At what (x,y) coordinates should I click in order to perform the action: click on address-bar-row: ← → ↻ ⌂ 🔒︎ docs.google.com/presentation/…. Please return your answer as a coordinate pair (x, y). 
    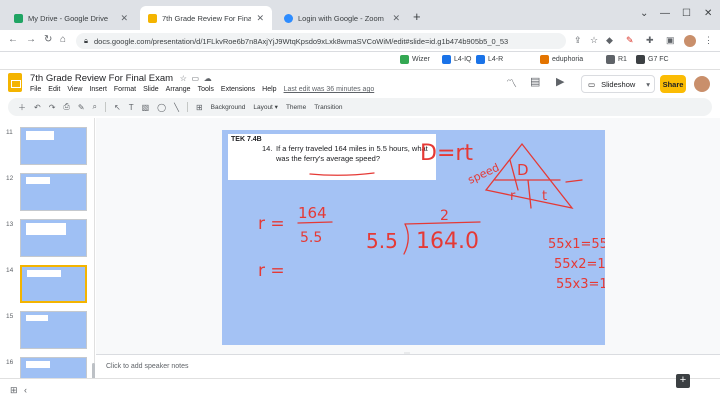
    Looking at the image, I should click on (360, 41).